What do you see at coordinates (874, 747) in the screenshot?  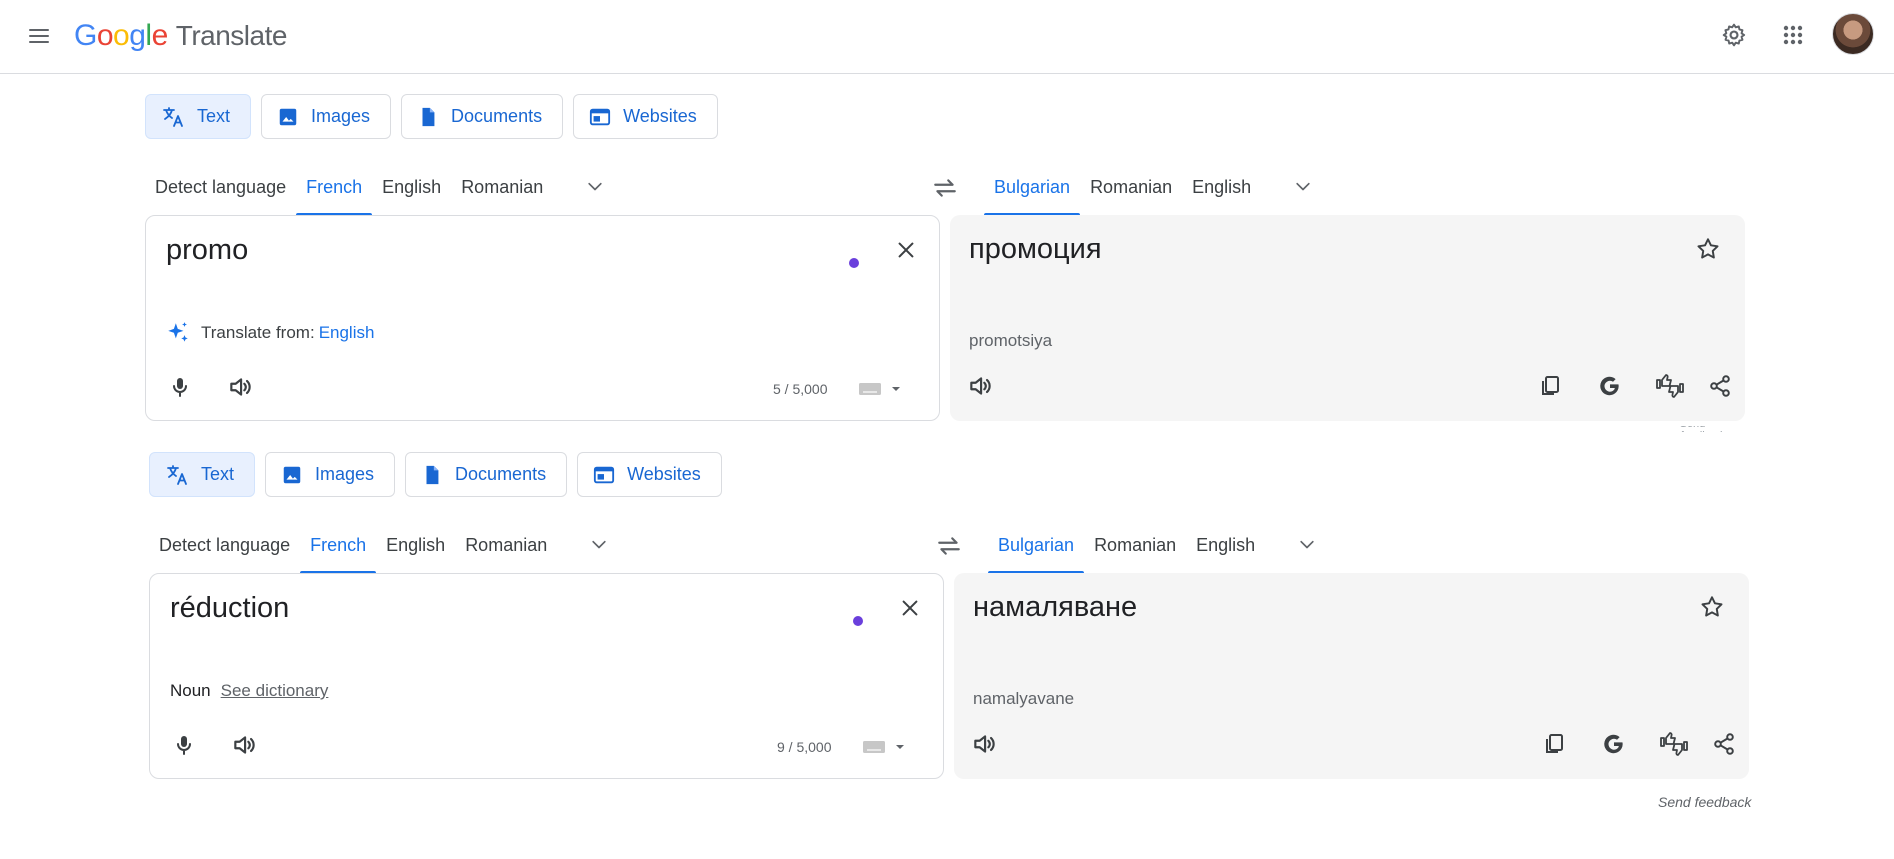 I see `keyboard-icon` at bounding box center [874, 747].